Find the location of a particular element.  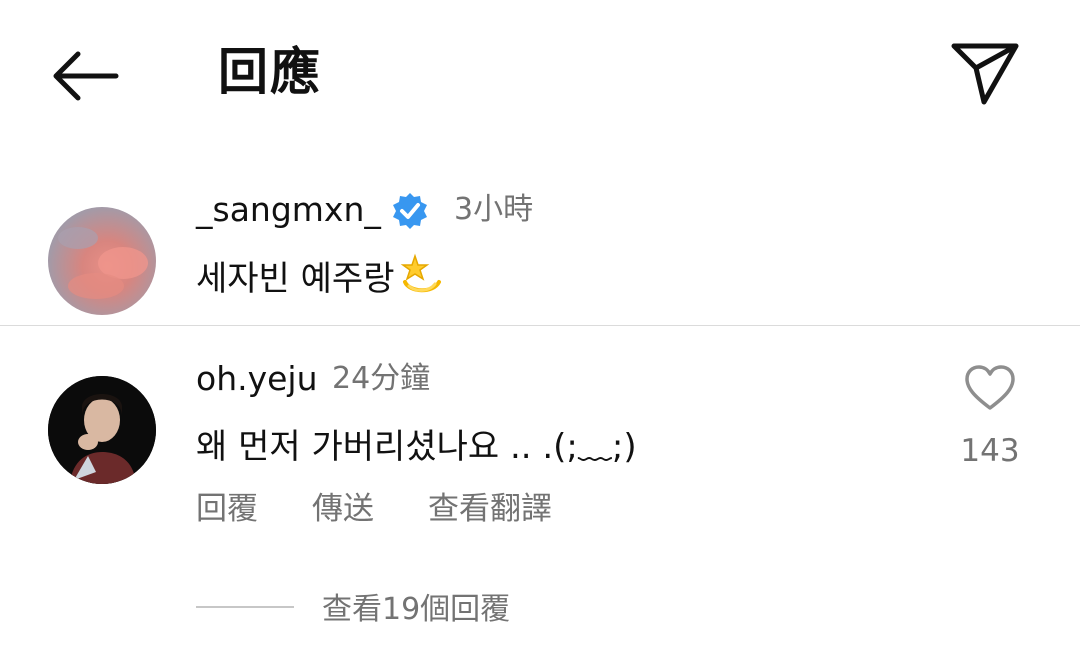

divider is located at coordinates (540, 325).